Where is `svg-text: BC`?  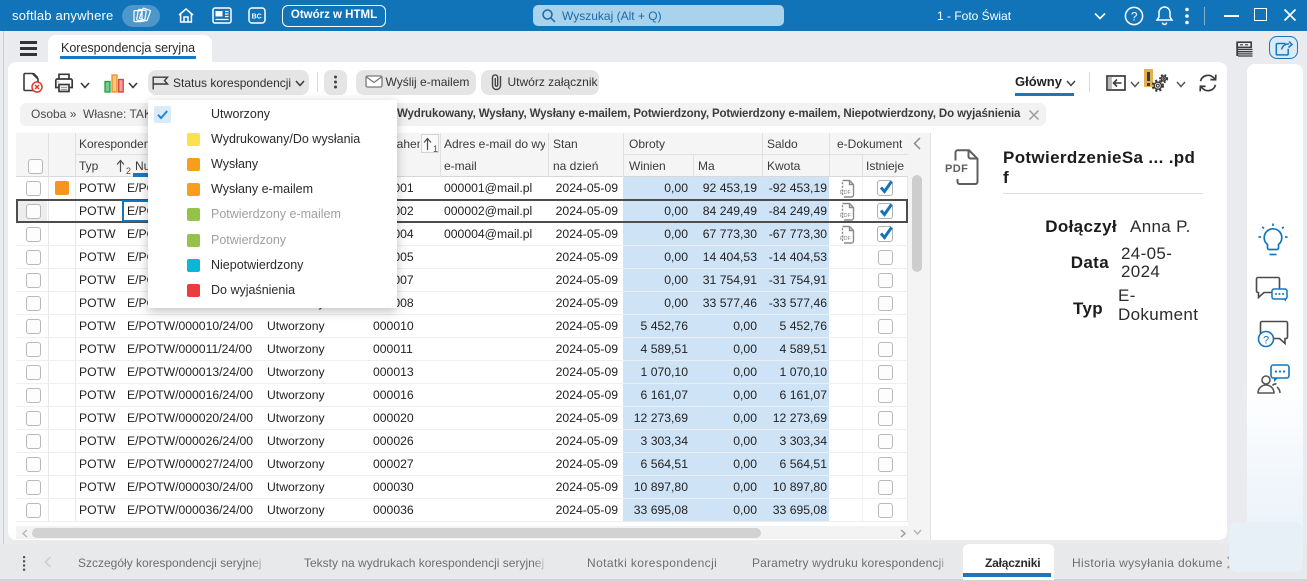 svg-text: BC is located at coordinates (257, 17).